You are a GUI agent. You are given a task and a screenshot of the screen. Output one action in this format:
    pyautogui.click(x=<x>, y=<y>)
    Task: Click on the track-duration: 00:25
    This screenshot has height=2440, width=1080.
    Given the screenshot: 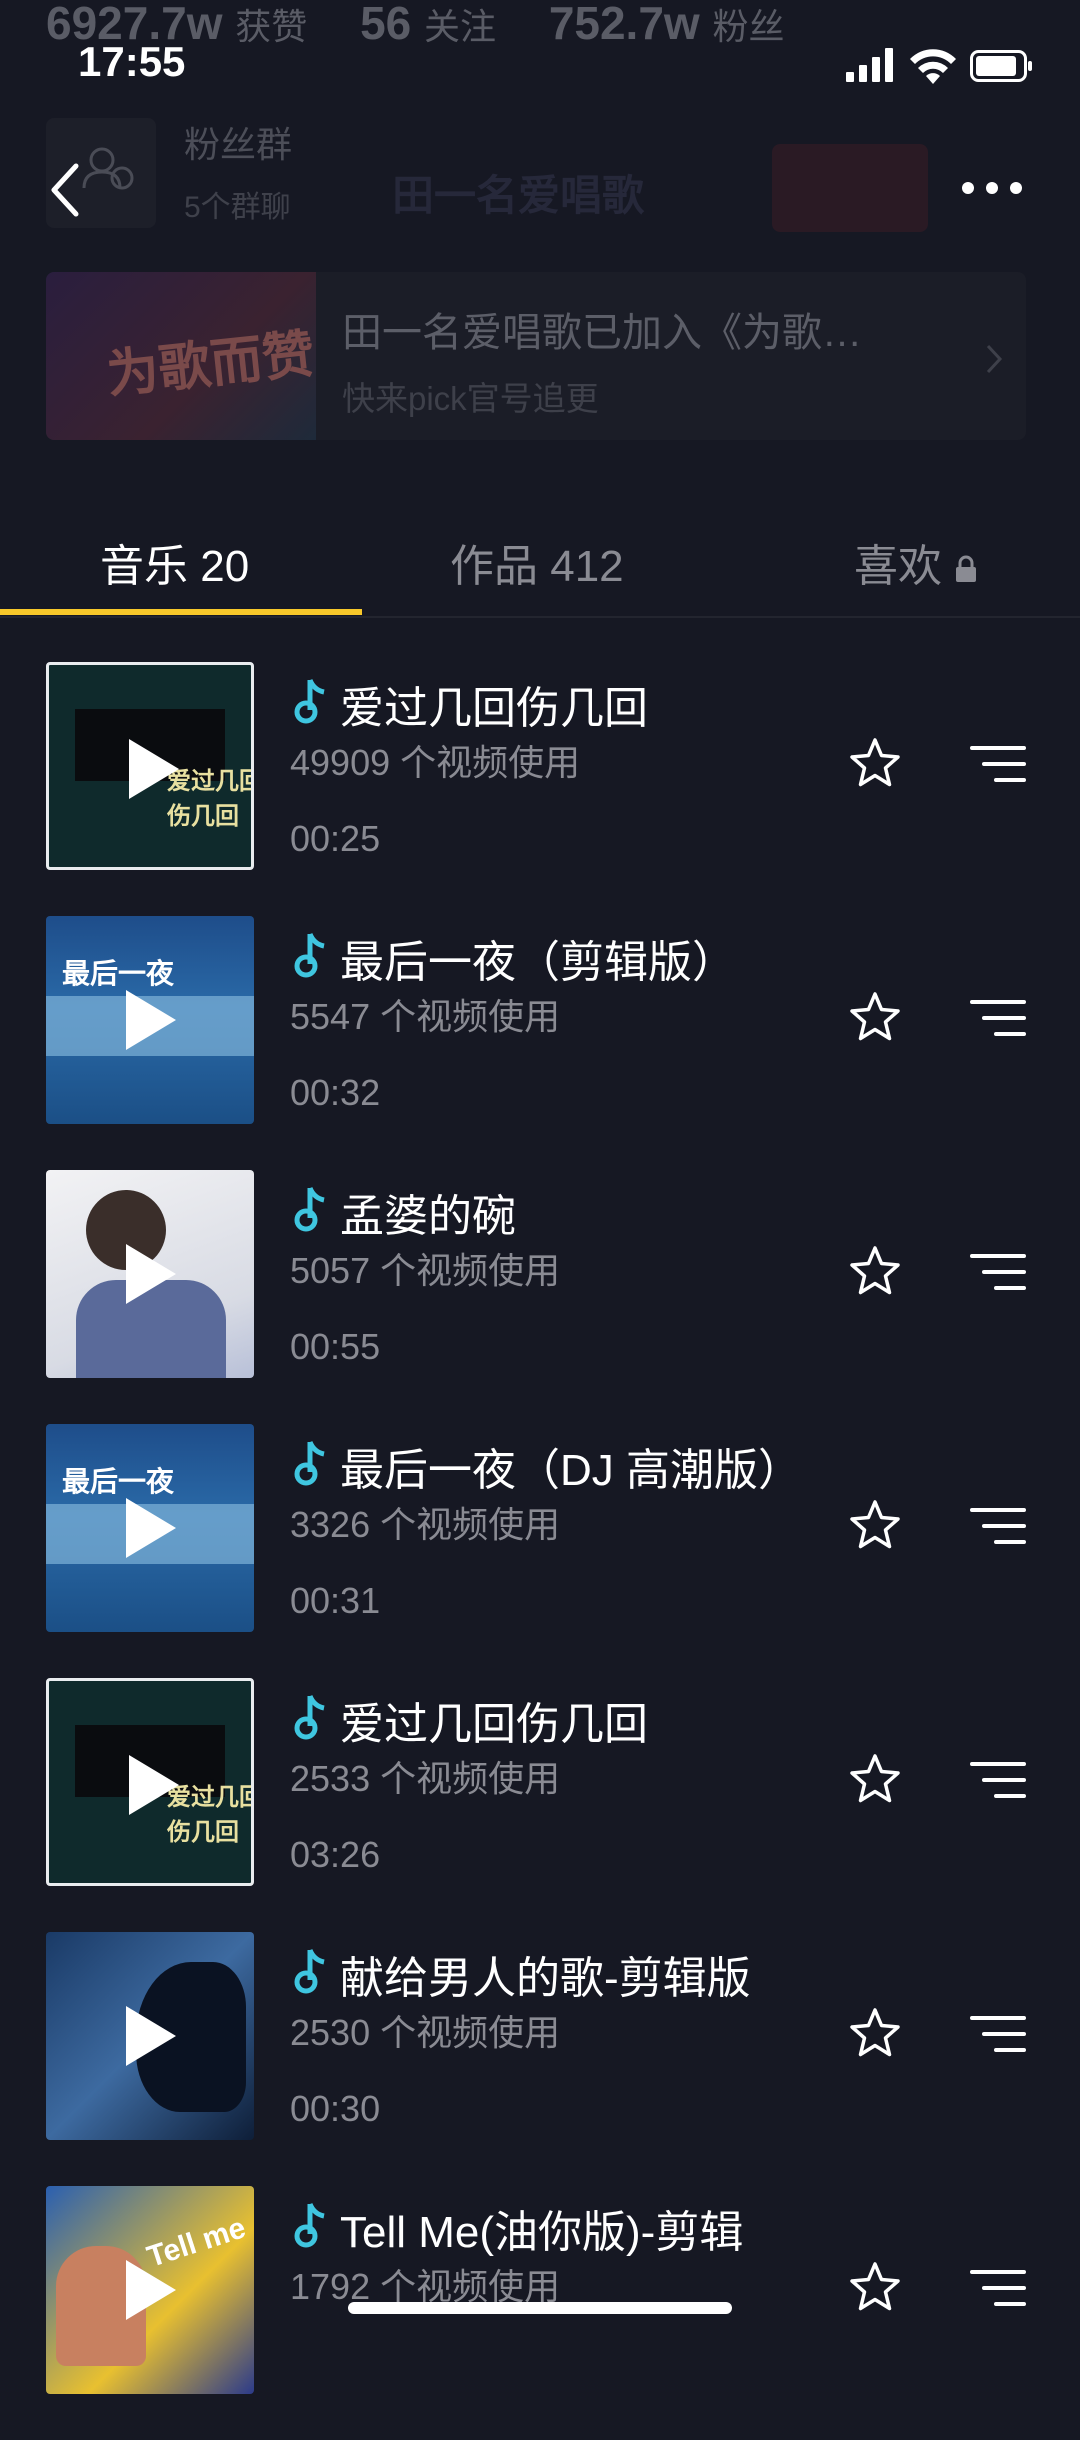 What is the action you would take?
    pyautogui.click(x=335, y=838)
    